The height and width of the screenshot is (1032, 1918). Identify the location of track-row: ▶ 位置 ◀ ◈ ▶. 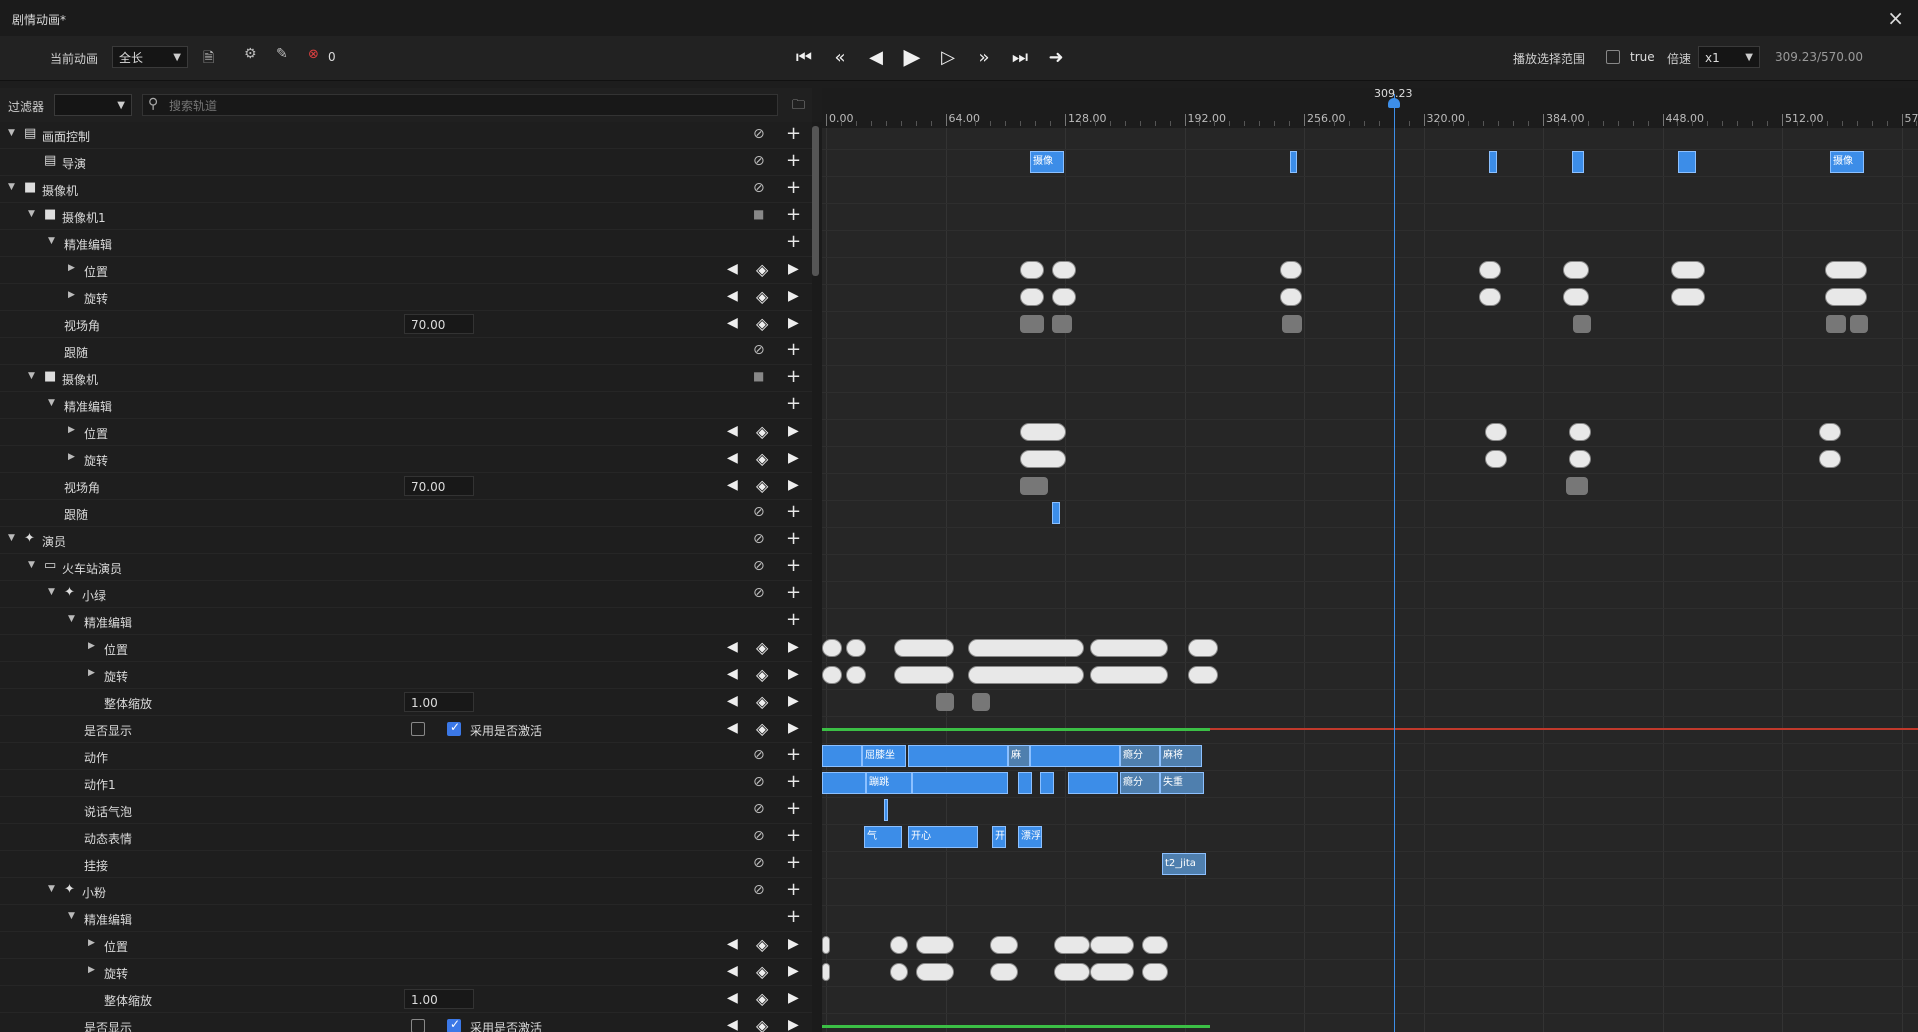
(406, 648).